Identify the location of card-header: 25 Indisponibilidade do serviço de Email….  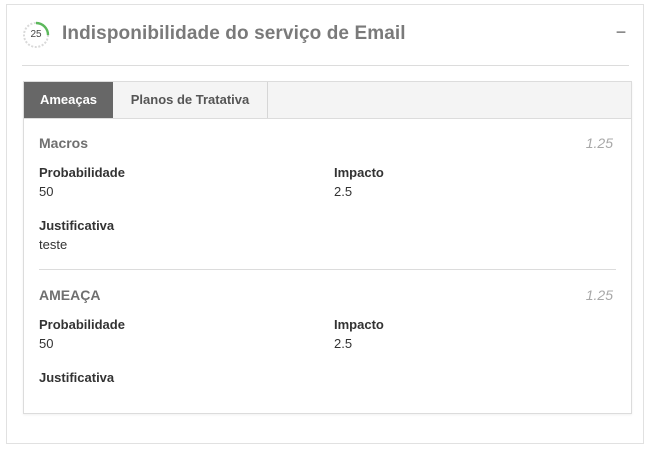
(325, 35).